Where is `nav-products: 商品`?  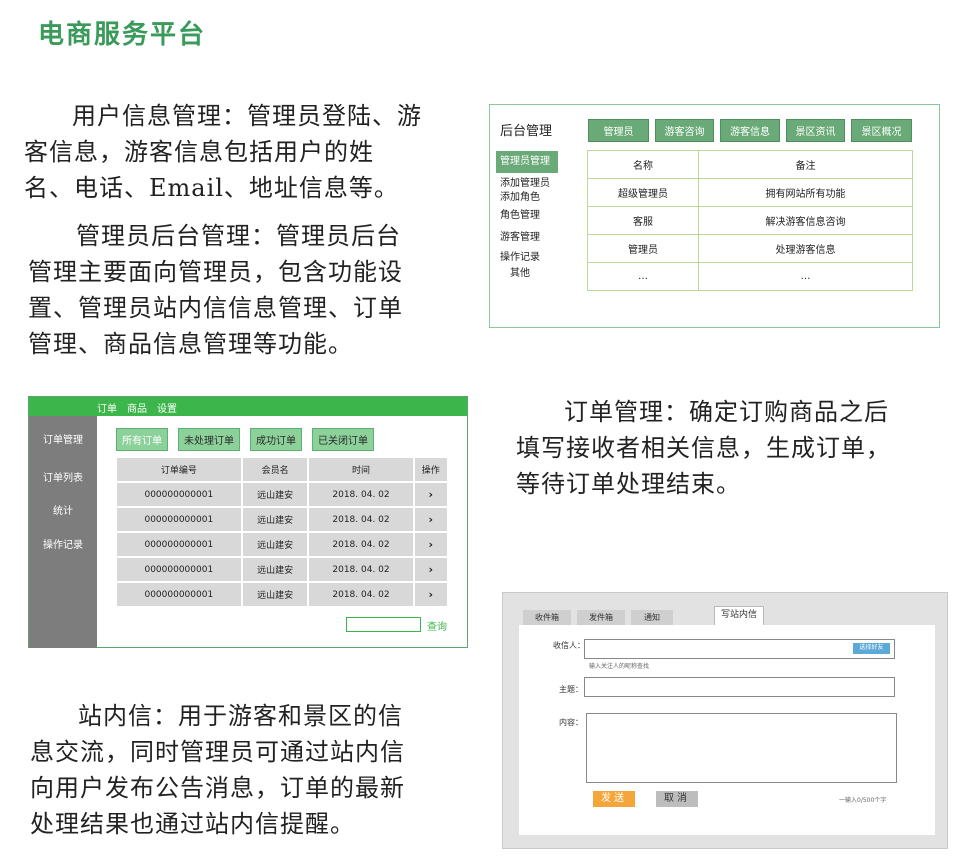 nav-products: 商品 is located at coordinates (137, 407).